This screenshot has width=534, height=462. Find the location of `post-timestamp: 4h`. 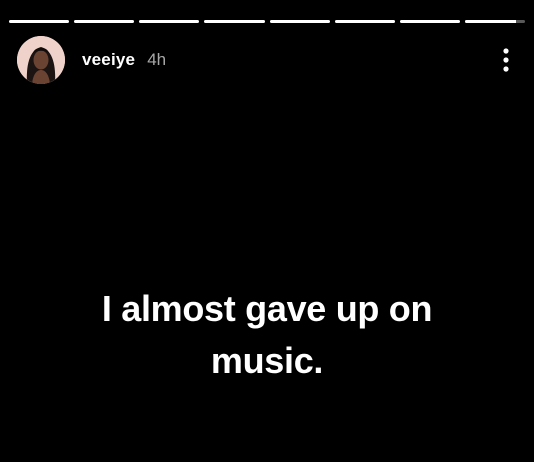

post-timestamp: 4h is located at coordinates (157, 59).